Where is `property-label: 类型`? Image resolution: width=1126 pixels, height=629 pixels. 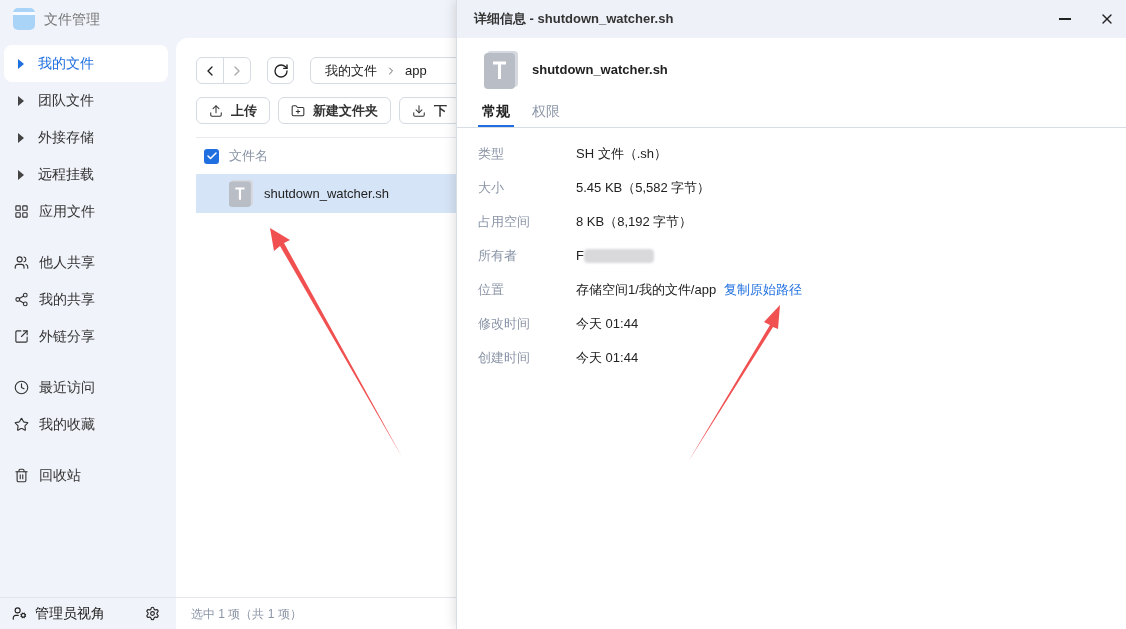 property-label: 类型 is located at coordinates (491, 154).